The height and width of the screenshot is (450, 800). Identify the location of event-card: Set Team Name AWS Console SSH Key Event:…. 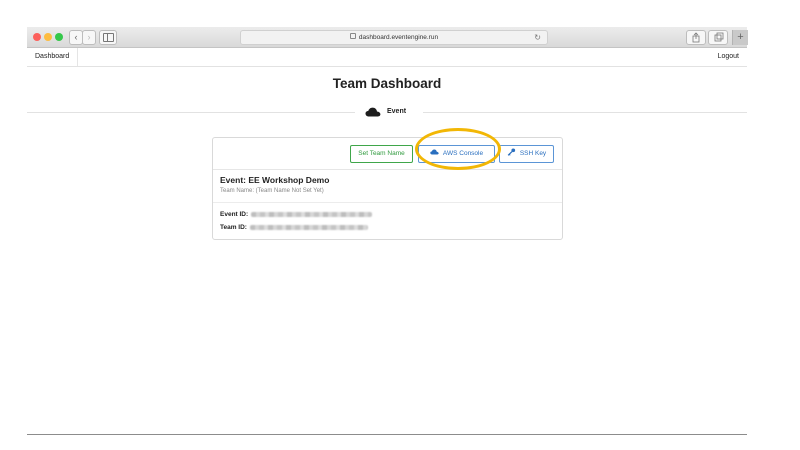
(387, 188).